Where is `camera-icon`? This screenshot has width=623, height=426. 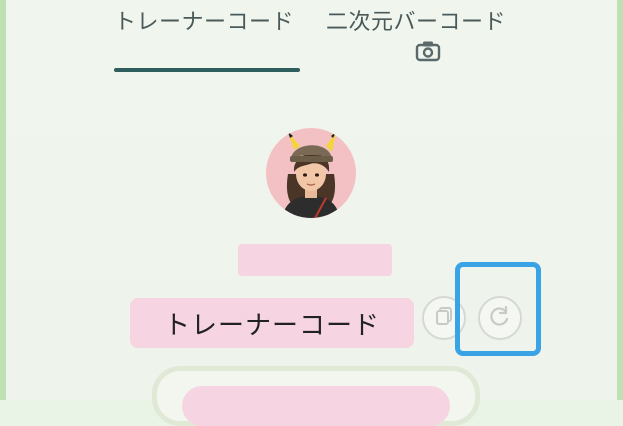
camera-icon is located at coordinates (428, 51).